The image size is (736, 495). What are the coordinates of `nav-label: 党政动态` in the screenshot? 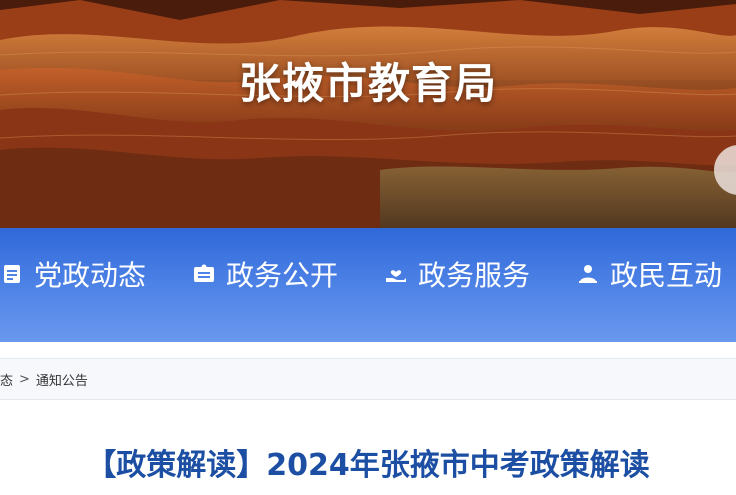 It's located at (90, 275).